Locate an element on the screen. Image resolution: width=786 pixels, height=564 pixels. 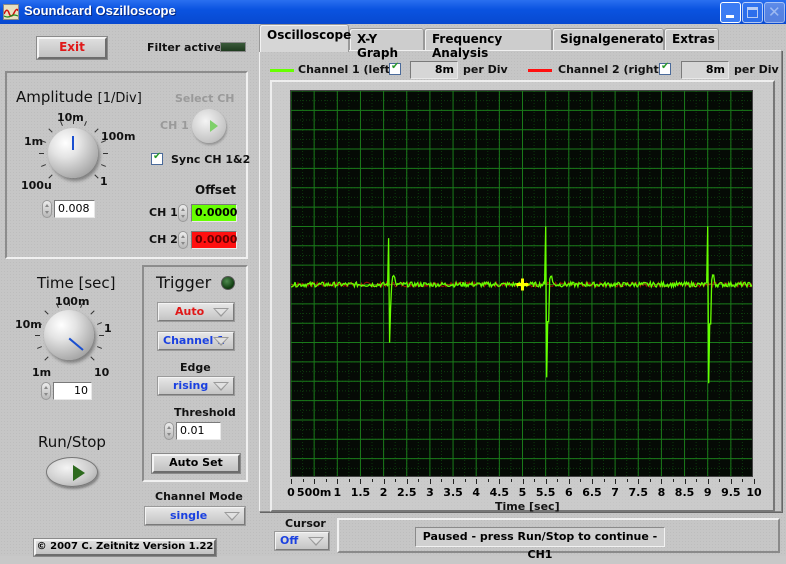
tab-xy-graph: X-Y Graph is located at coordinates (386, 44).